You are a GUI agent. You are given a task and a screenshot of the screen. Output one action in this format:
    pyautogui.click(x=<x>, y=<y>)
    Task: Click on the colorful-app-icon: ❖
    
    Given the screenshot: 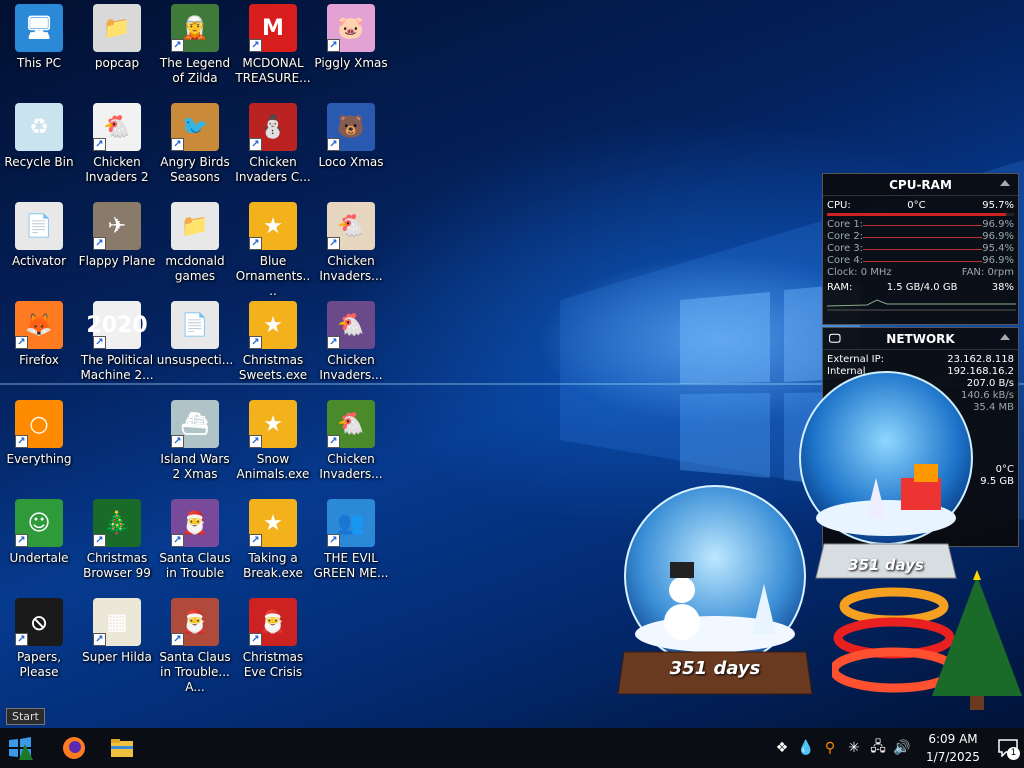 What is the action you would take?
    pyautogui.click(x=782, y=748)
    